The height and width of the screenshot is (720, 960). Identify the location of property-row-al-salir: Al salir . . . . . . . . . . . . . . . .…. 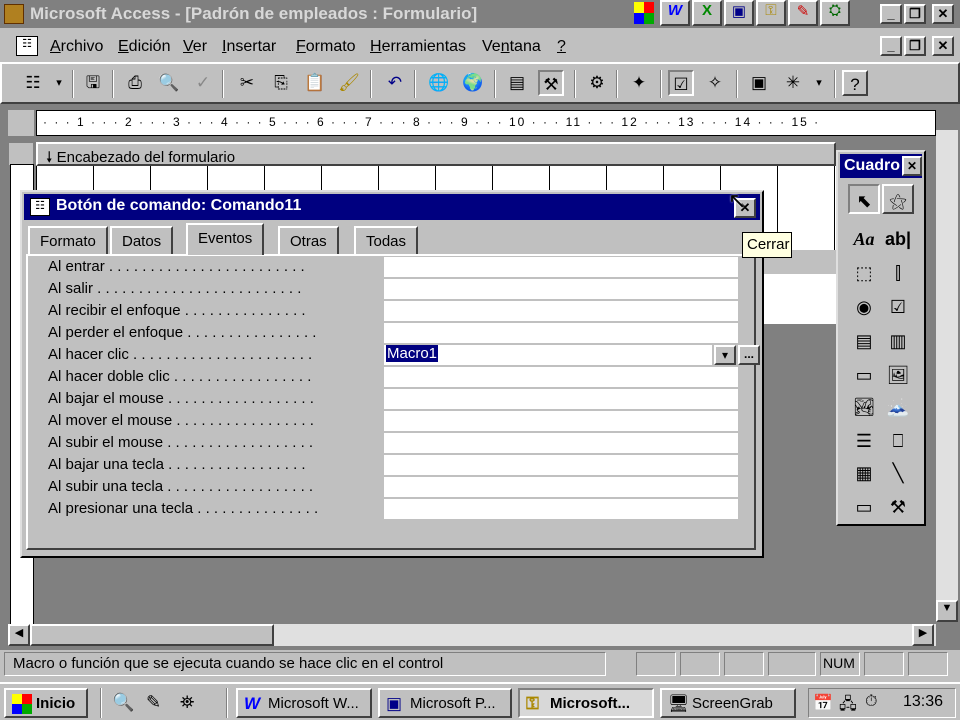
(404, 289).